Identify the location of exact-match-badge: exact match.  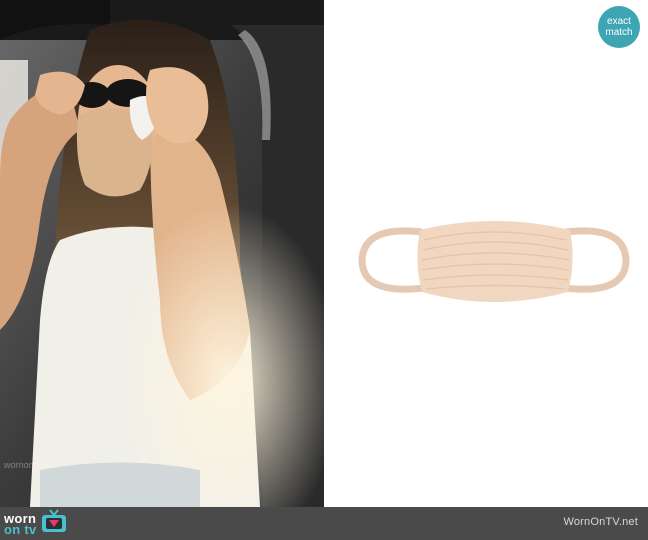
(619, 27).